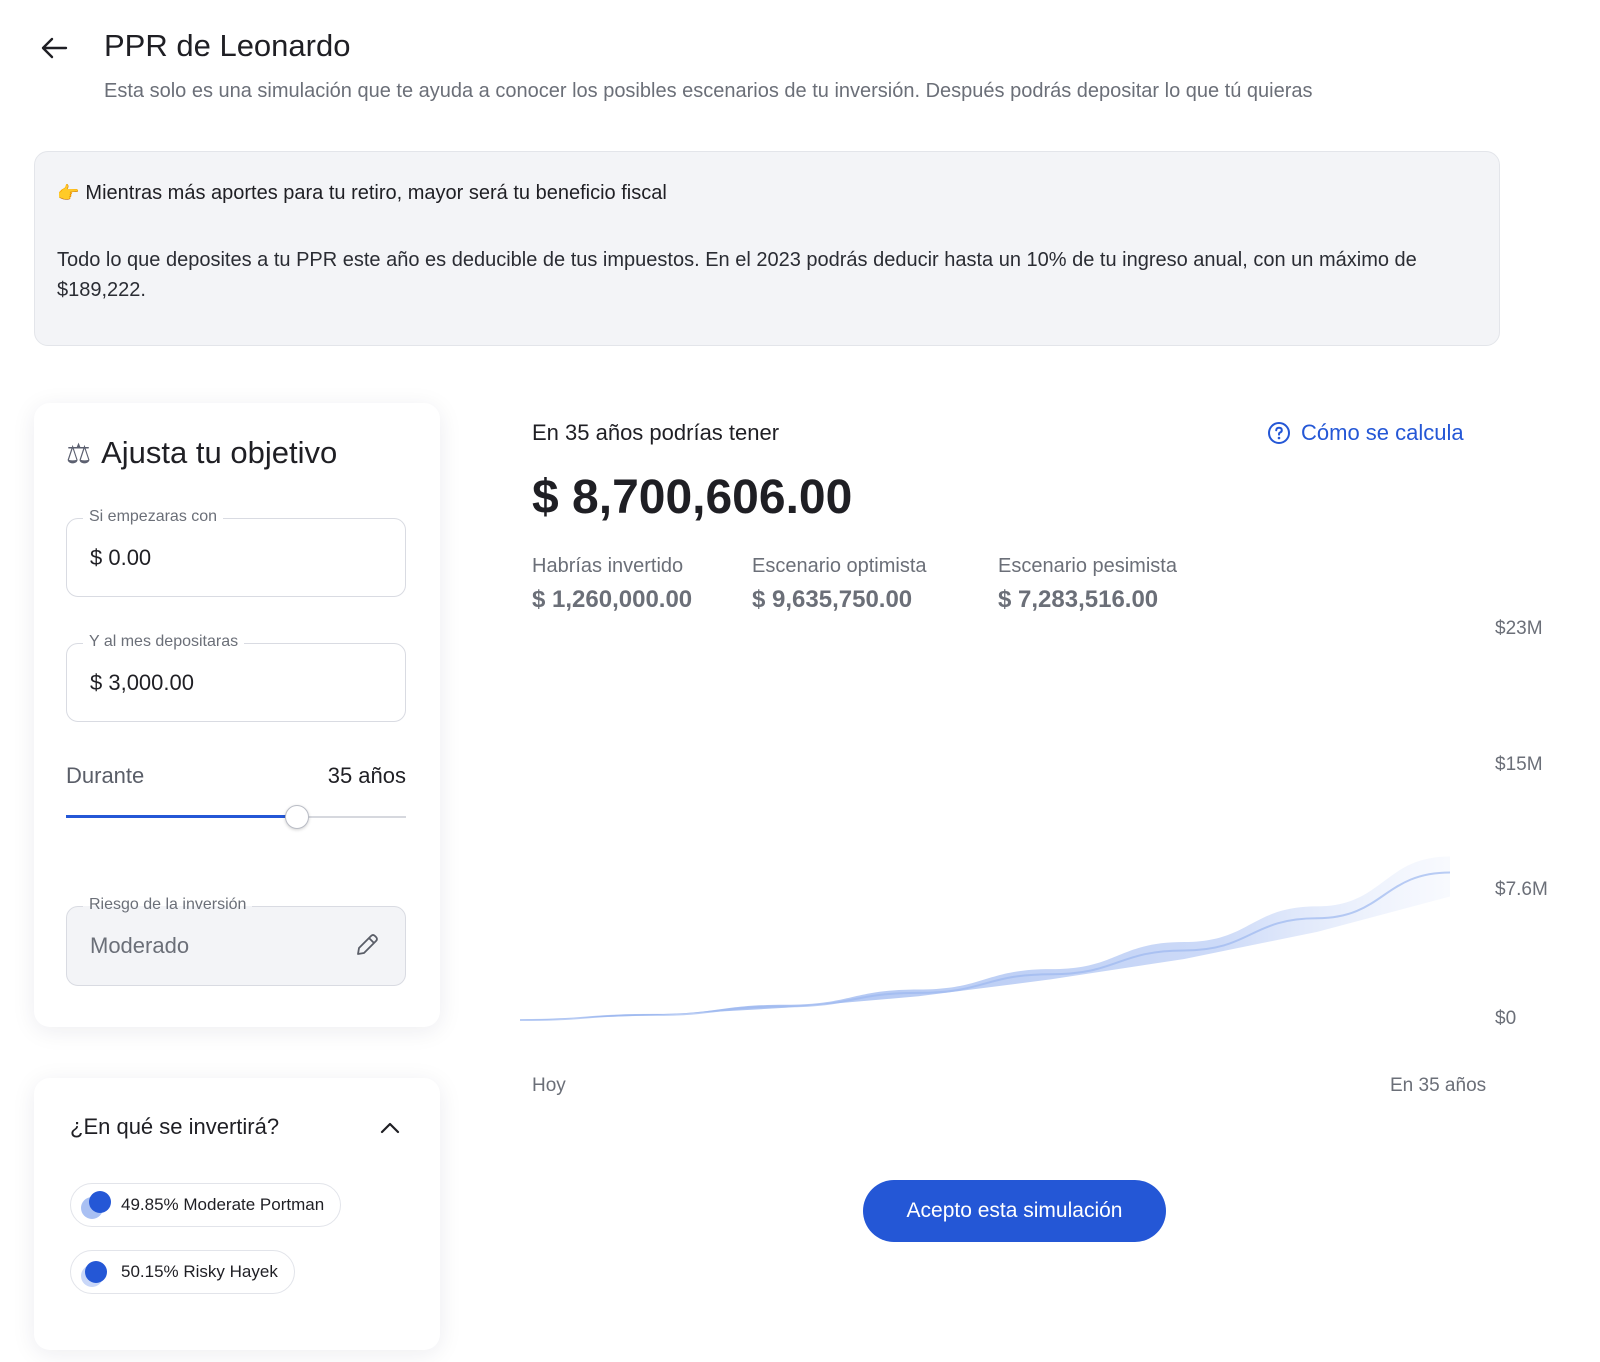 The width and height of the screenshot is (1600, 1362). What do you see at coordinates (656, 432) in the screenshot?
I see `result-label: En 35 años podrías tener` at bounding box center [656, 432].